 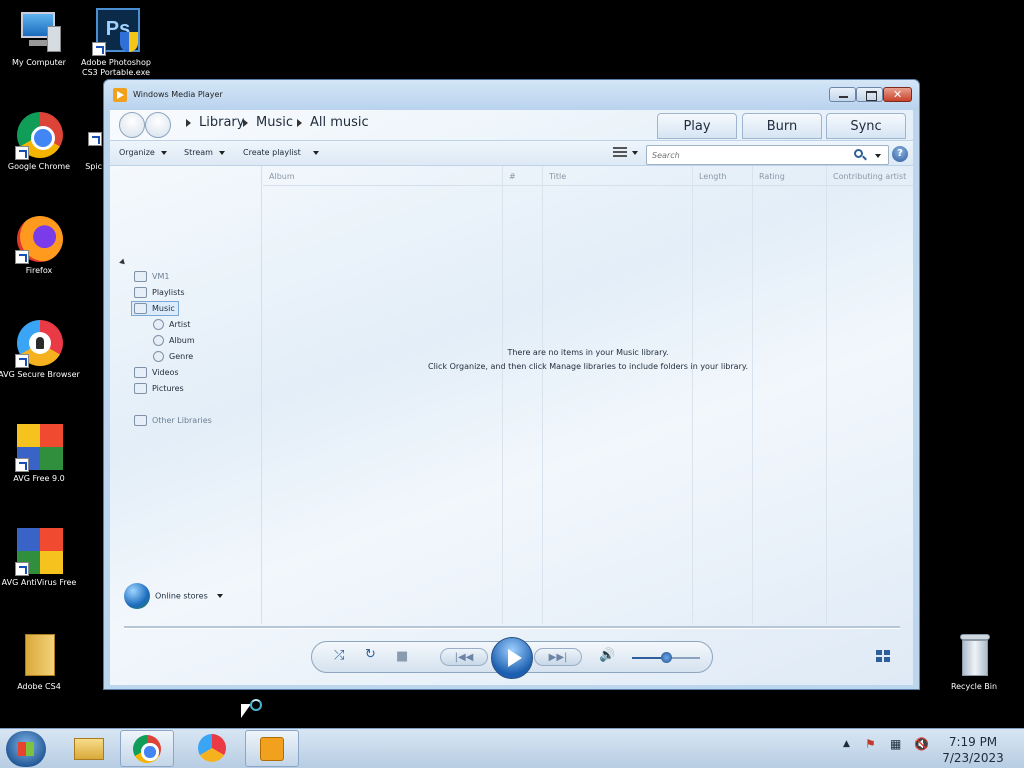 What do you see at coordinates (974, 656) in the screenshot?
I see `recycle-bin-icon` at bounding box center [974, 656].